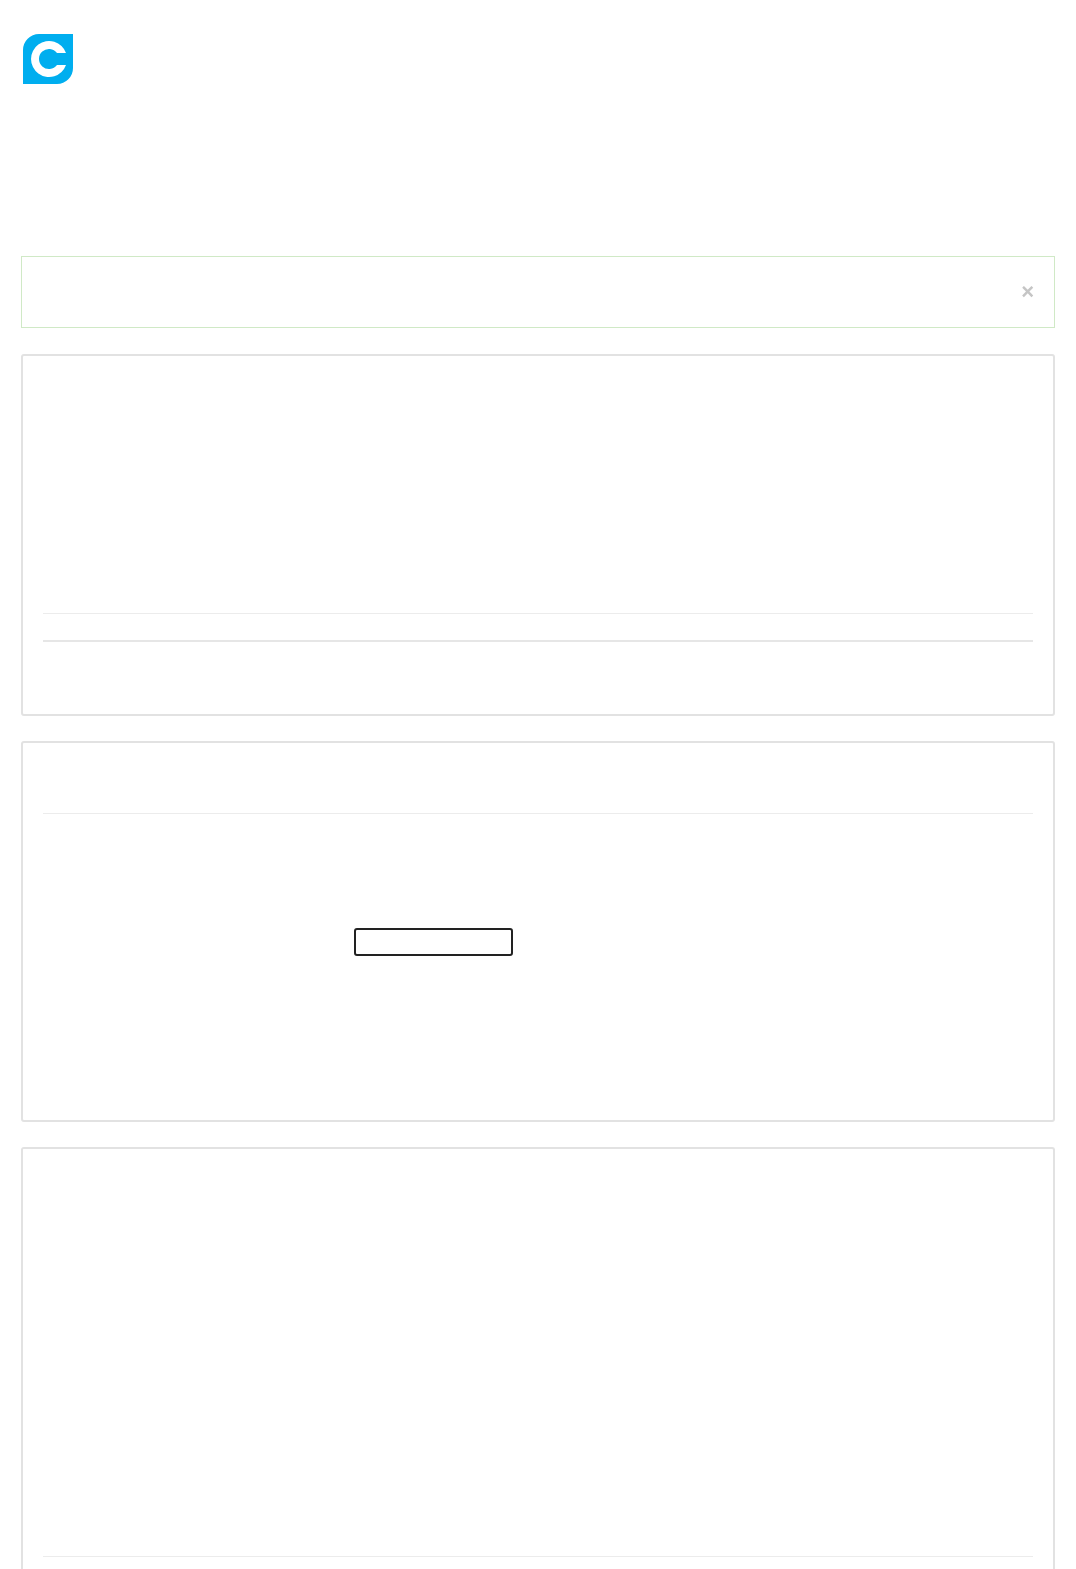 The height and width of the screenshot is (1569, 1076). I want to click on logo-icon, so click(48, 59).